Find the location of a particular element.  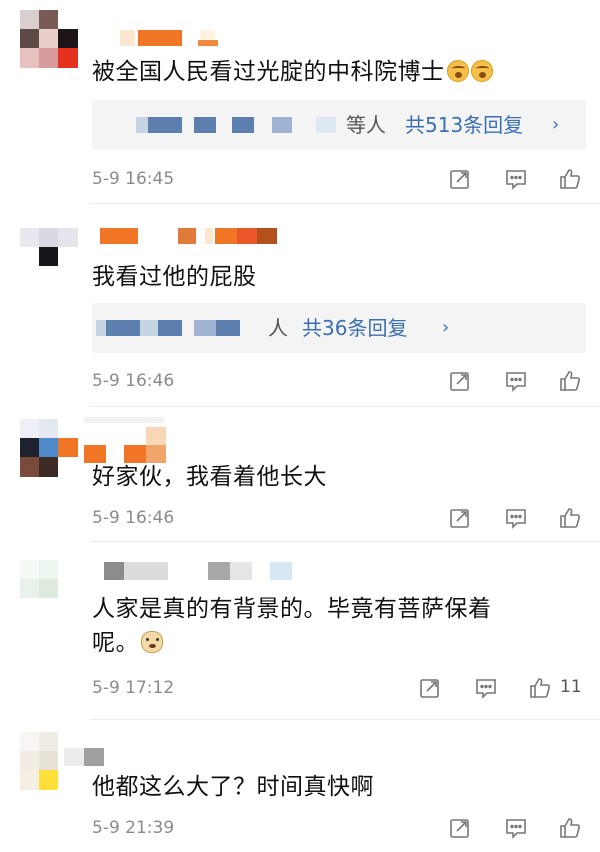

reply-count-link: 共36条回复 is located at coordinates (354, 328).